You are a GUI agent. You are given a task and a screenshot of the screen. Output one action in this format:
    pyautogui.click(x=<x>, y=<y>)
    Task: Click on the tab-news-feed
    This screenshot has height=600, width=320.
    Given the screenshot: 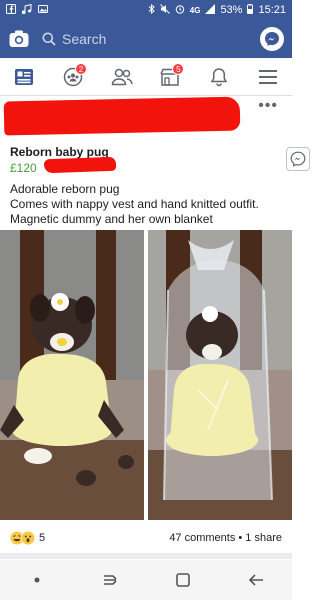 What is the action you would take?
    pyautogui.click(x=24, y=77)
    